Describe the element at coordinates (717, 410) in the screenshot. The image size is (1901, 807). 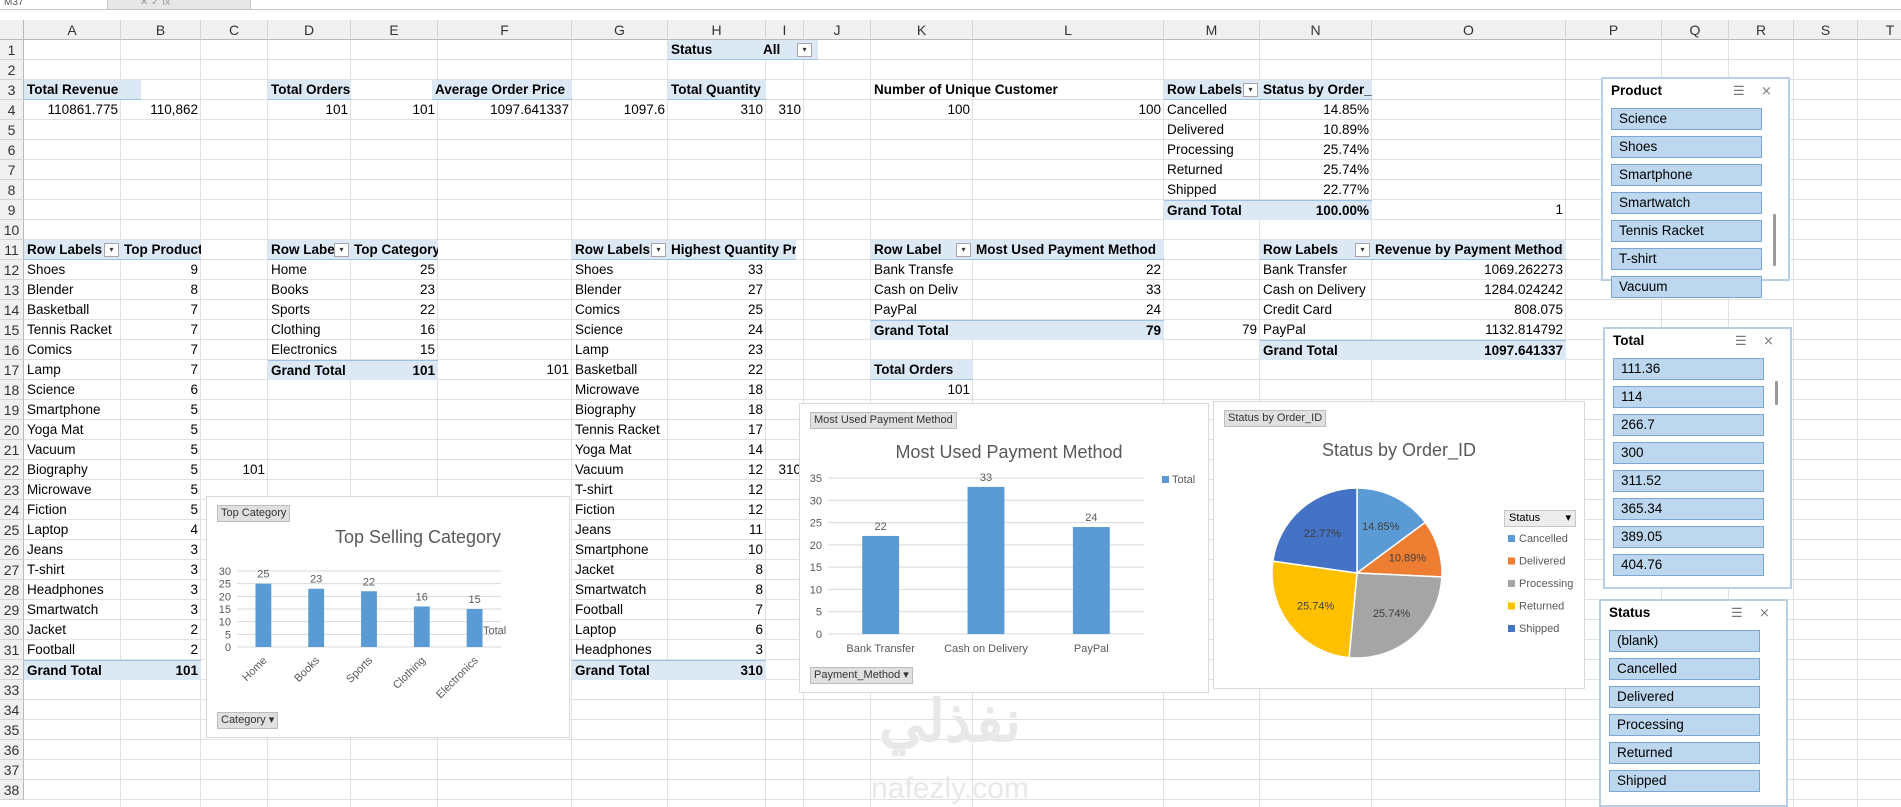
I see `pivot-row-value: 18` at that location.